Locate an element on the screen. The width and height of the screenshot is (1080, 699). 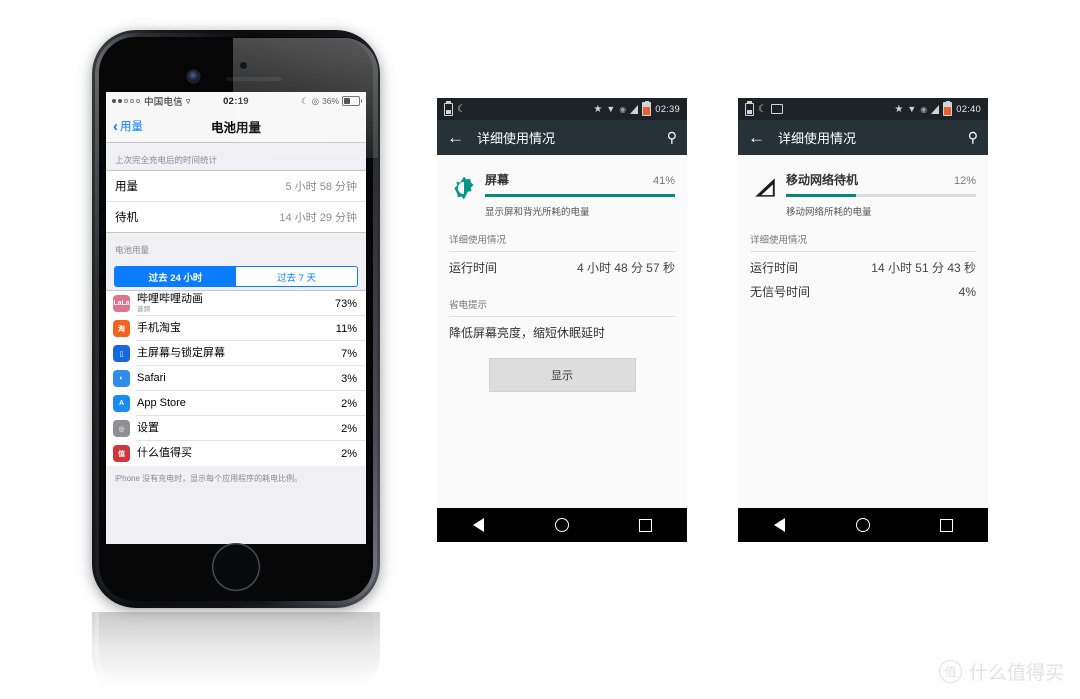
row-label: 待机 is located at coordinates (126, 218).